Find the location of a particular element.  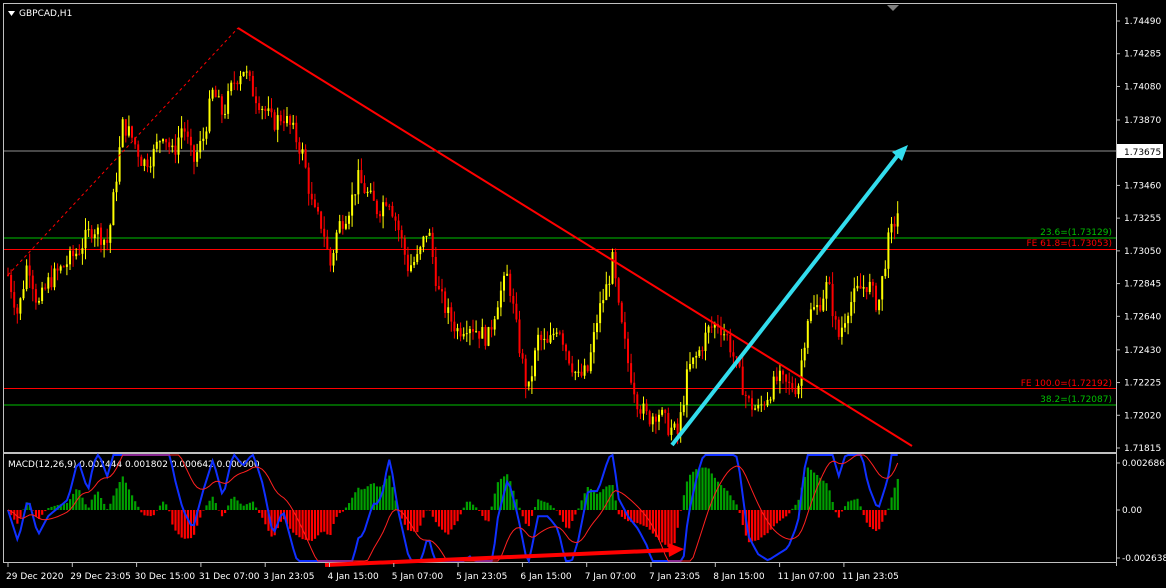

scroll-marker-icon is located at coordinates (893, 8).